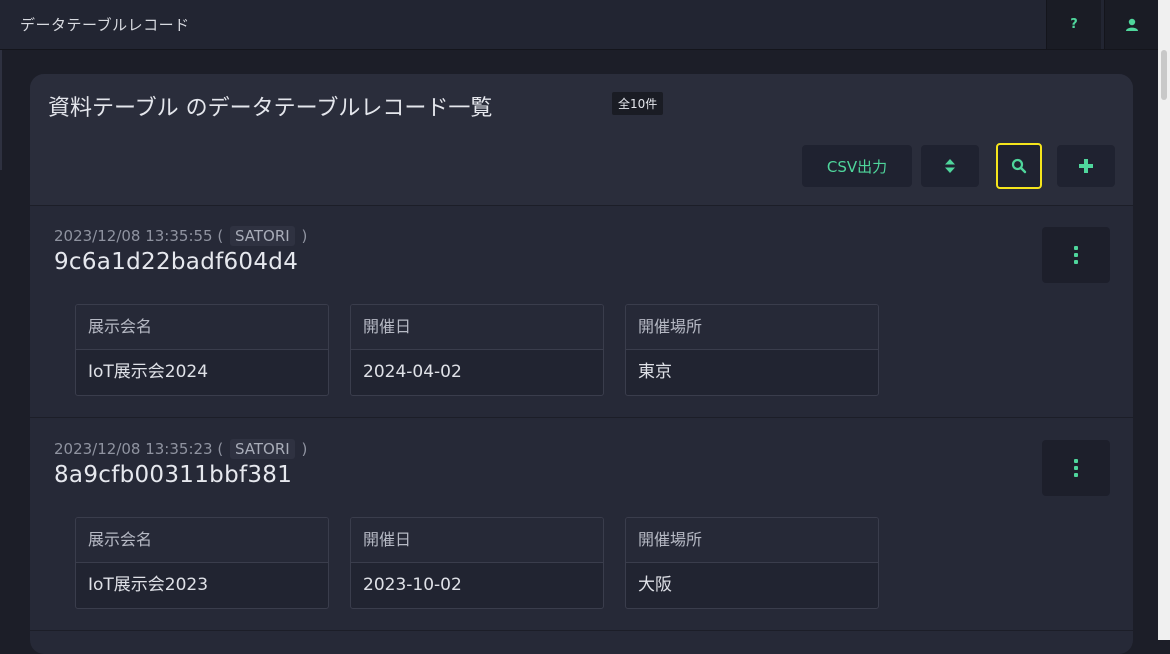  I want to click on record-id: 8a9cfb00311bbf381, so click(173, 475).